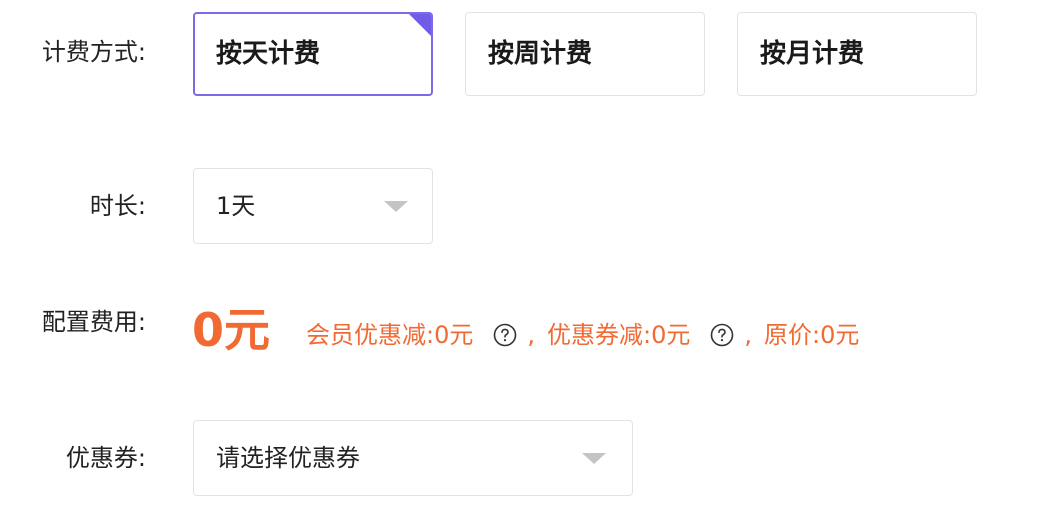  I want to click on member-discount-text: 会员优惠减:0元, so click(390, 335).